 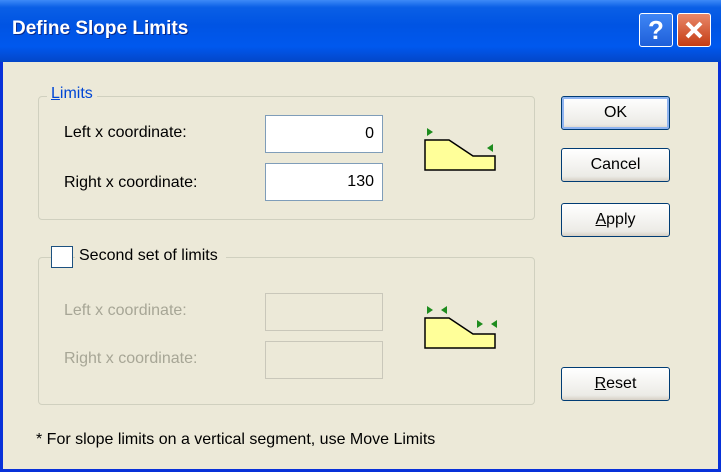 I want to click on second-slope-limits-icon, so click(x=460, y=327).